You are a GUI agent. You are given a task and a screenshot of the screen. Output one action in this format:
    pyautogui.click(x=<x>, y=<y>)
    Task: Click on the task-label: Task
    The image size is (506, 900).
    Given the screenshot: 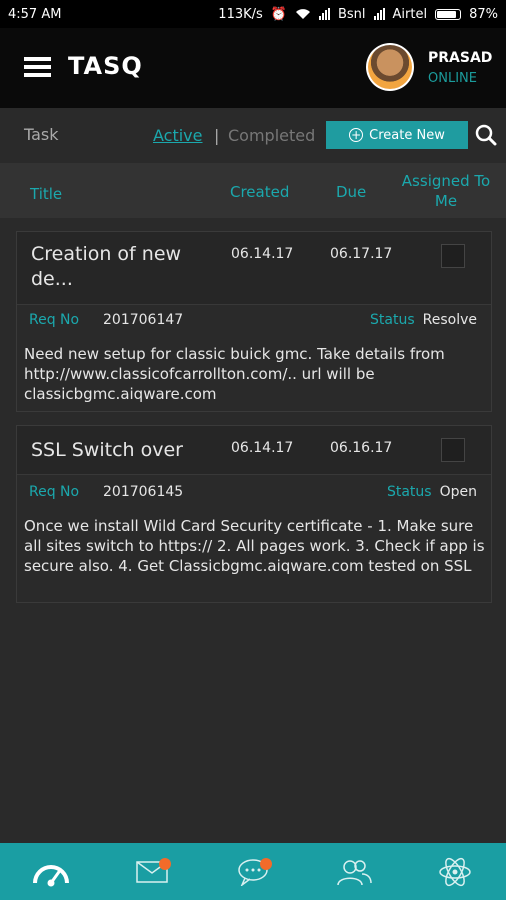 What is the action you would take?
    pyautogui.click(x=41, y=134)
    